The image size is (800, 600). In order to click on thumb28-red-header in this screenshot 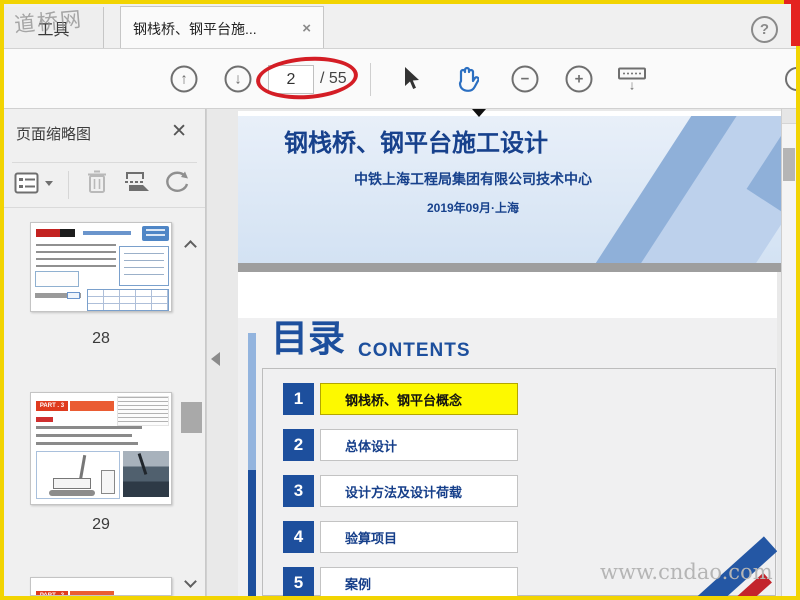, I will do `click(48, 233)`.